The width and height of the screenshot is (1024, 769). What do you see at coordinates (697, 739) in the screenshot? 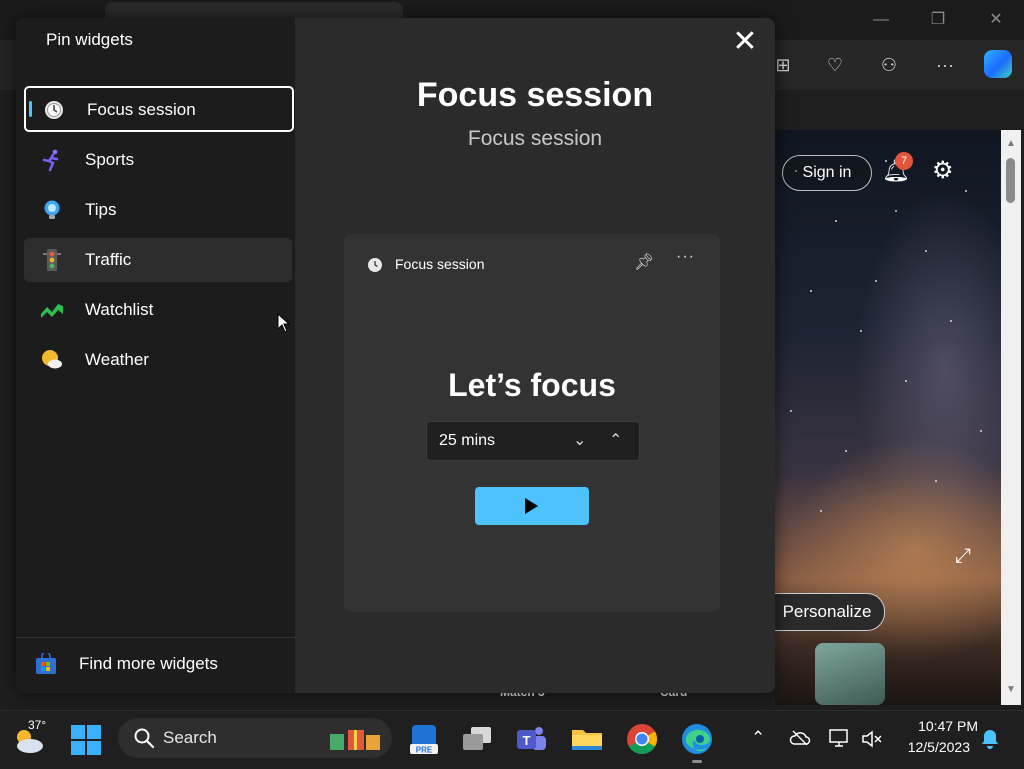
I see `edge-icon` at bounding box center [697, 739].